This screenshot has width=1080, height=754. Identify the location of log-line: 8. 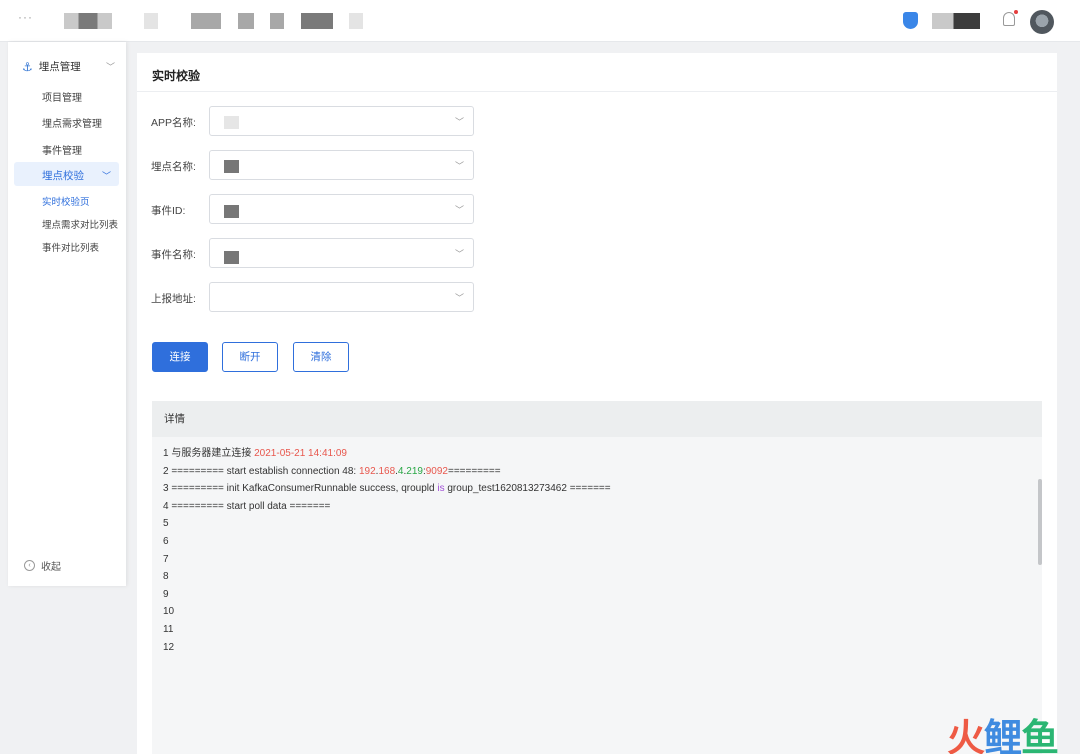
(166, 577).